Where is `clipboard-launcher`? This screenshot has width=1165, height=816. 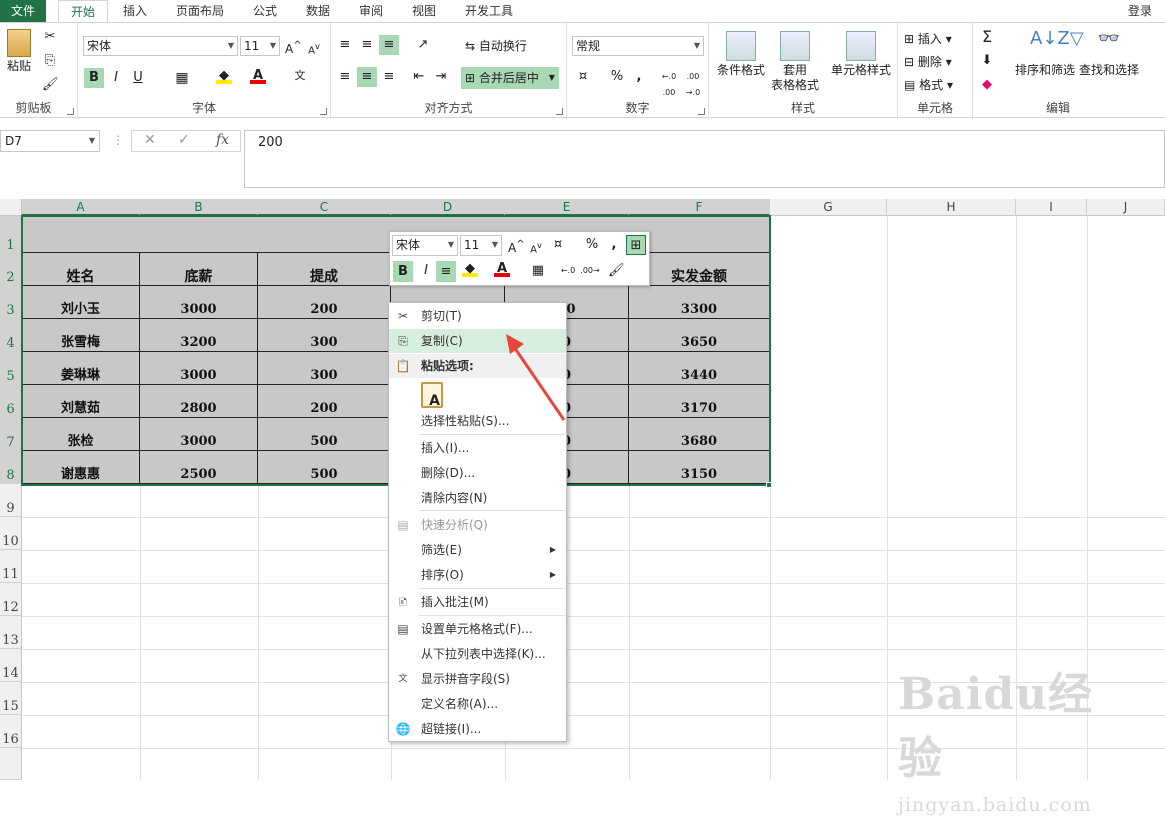 clipboard-launcher is located at coordinates (70, 111).